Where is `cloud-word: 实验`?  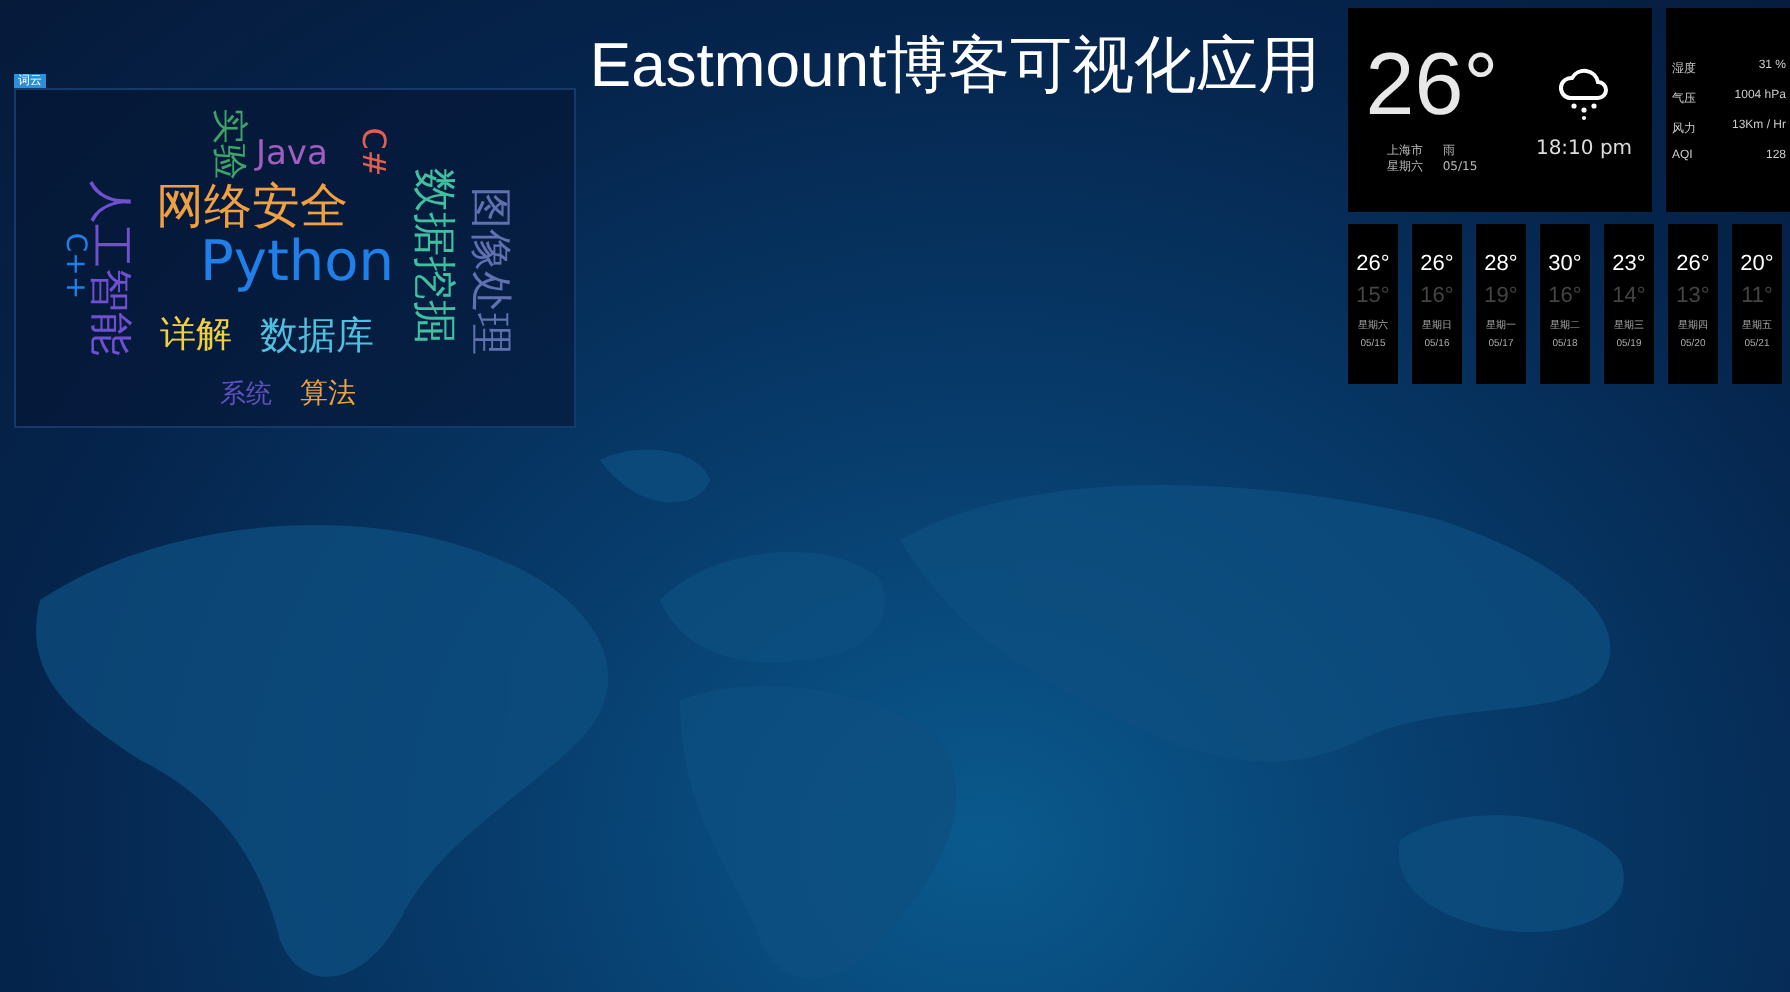 cloud-word: 实验 is located at coordinates (228, 144).